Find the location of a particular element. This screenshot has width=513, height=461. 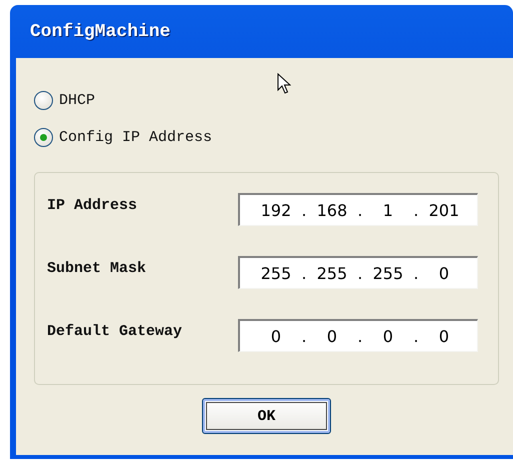

mouse-pointer-icon is located at coordinates (284, 84).